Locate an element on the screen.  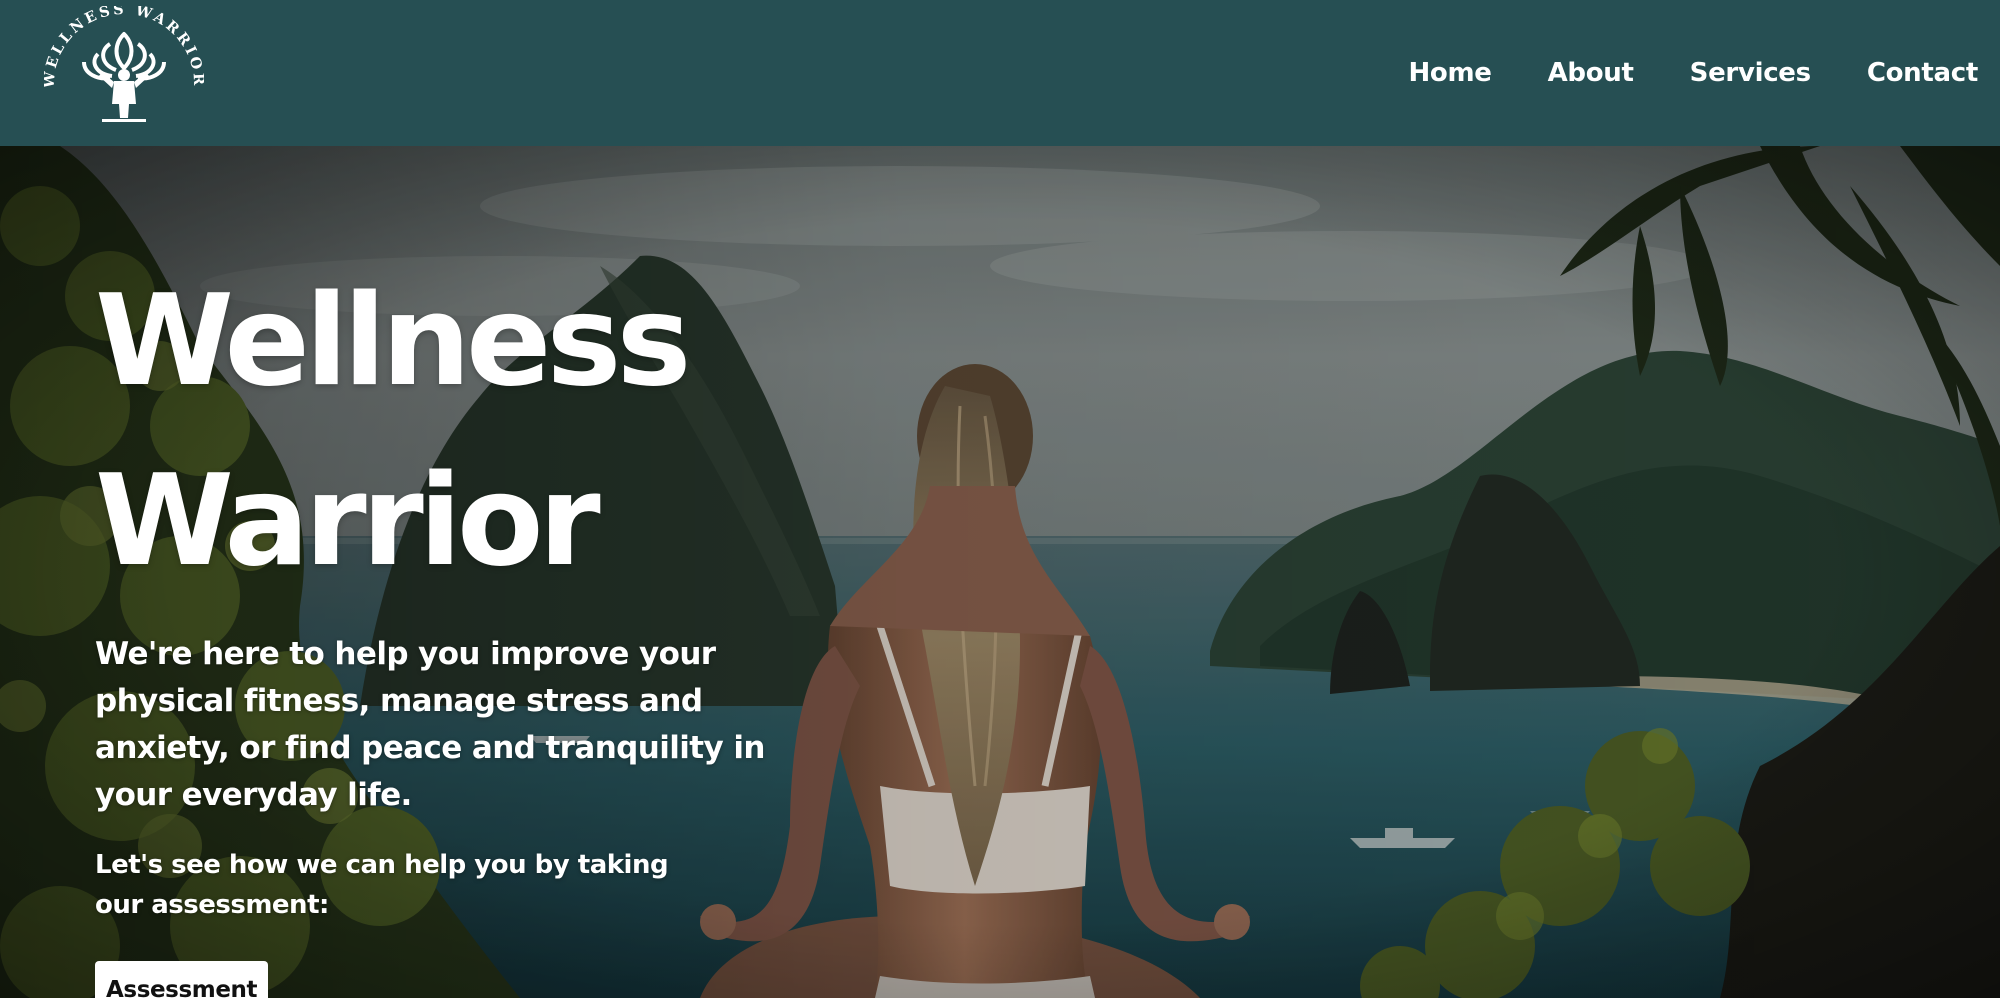
lotus-person-icon: WELLNESS WARRIOR is located at coordinates (122, 61).